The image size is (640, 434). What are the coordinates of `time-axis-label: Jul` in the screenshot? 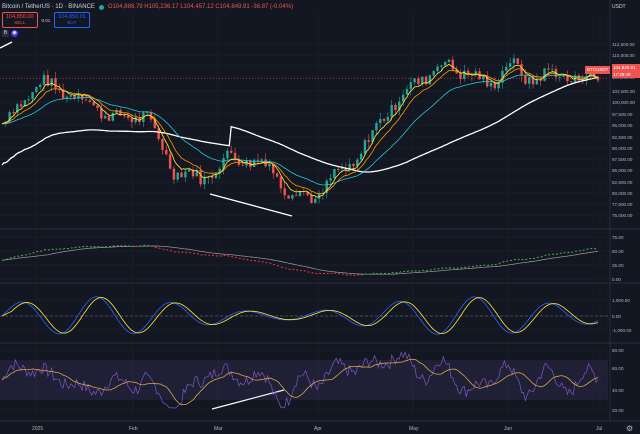 It's located at (599, 429).